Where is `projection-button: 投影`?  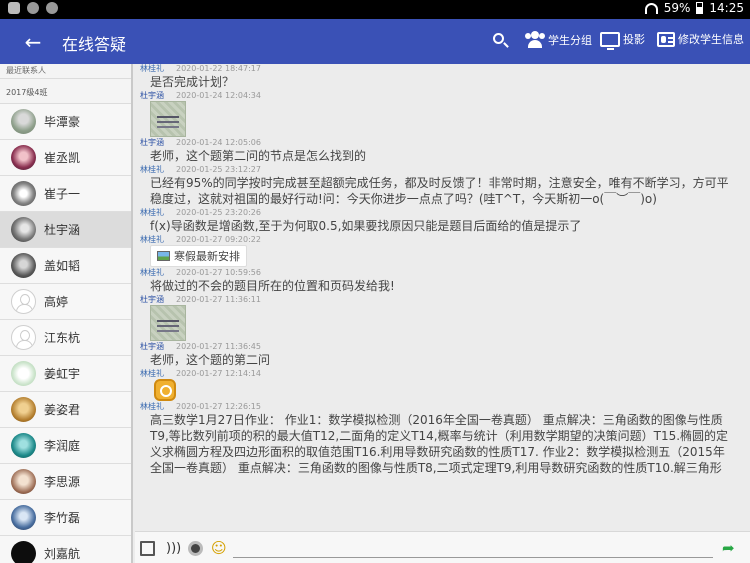
projection-button: 投影 is located at coordinates (622, 40).